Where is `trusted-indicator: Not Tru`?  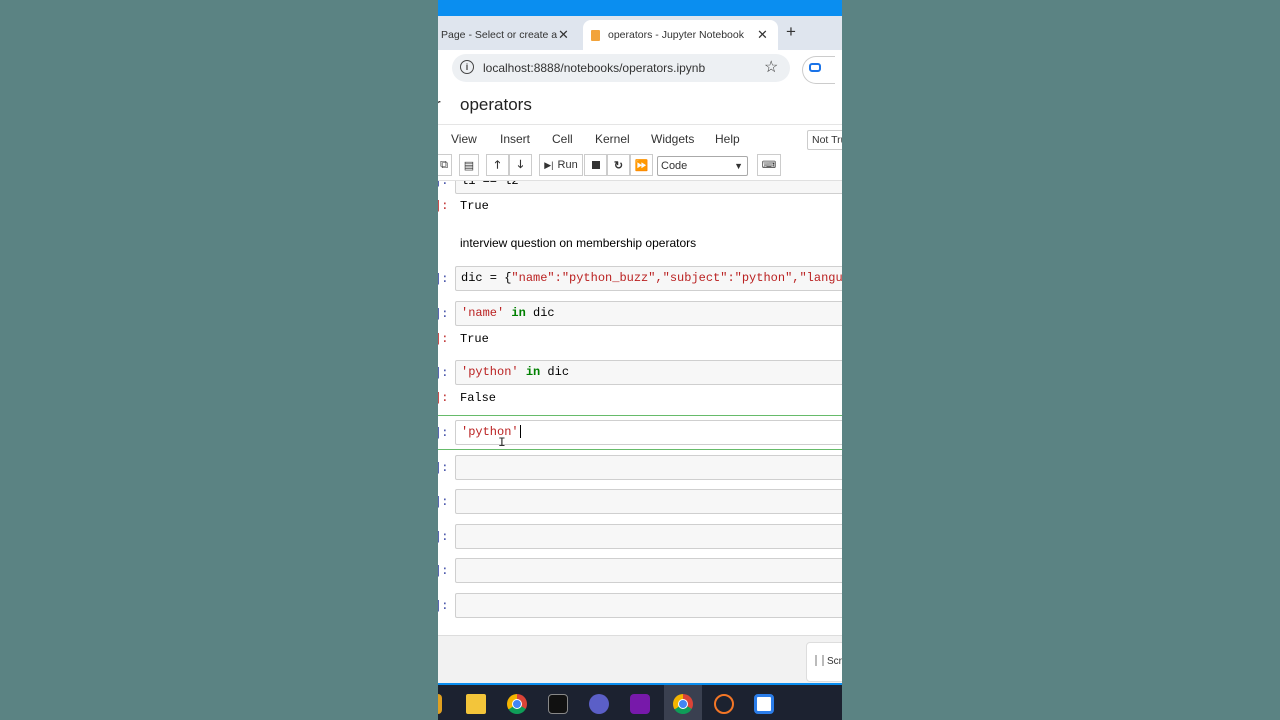
trusted-indicator: Not Tru is located at coordinates (824, 140).